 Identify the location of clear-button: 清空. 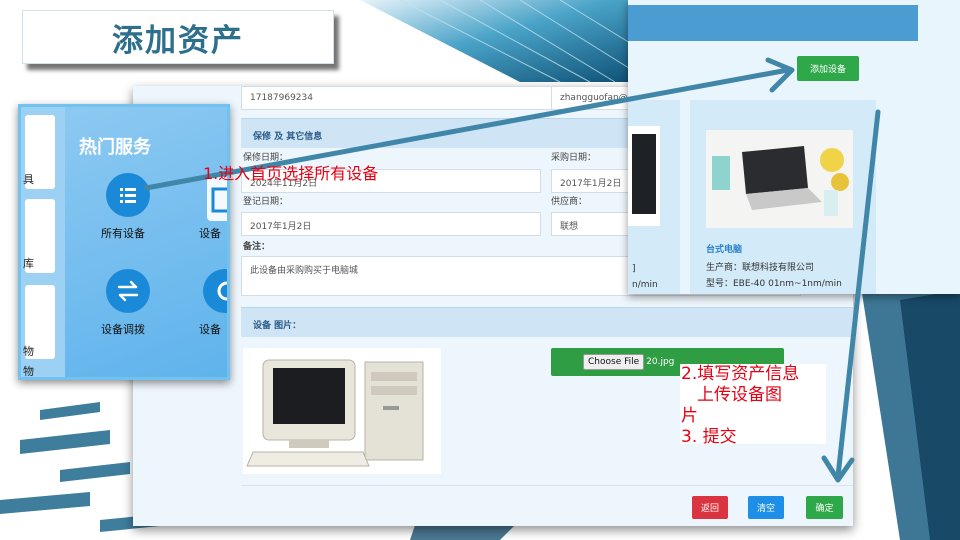
(766, 507).